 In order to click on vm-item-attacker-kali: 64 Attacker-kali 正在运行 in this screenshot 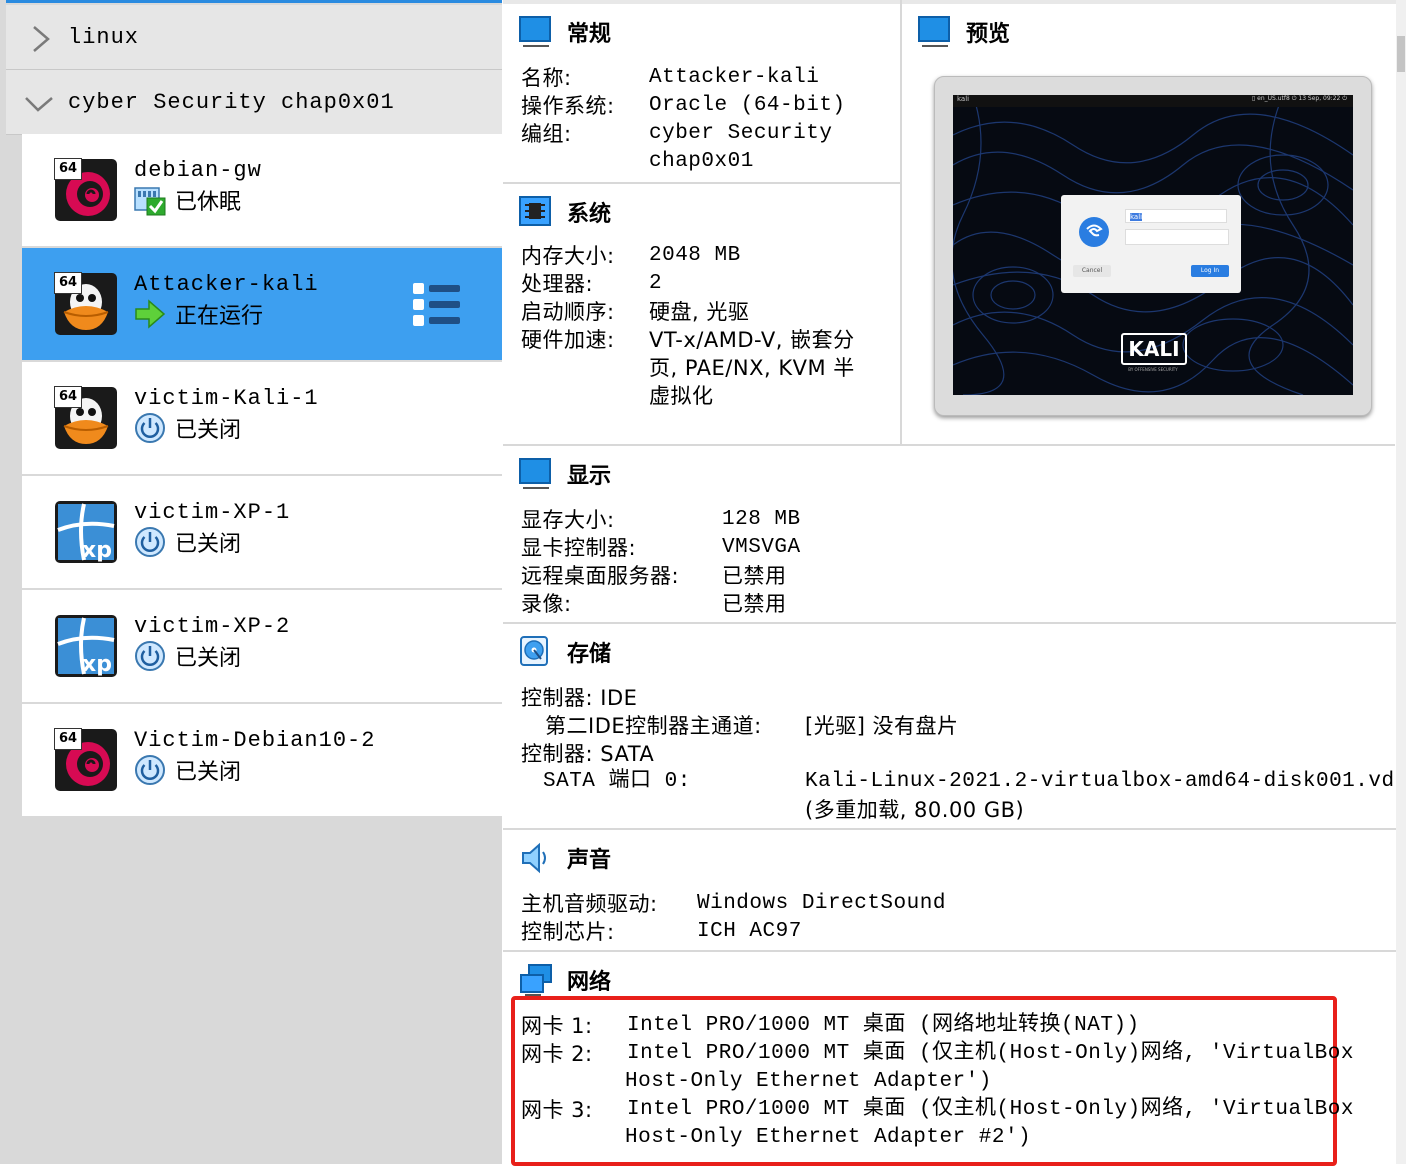, I will do `click(262, 305)`.